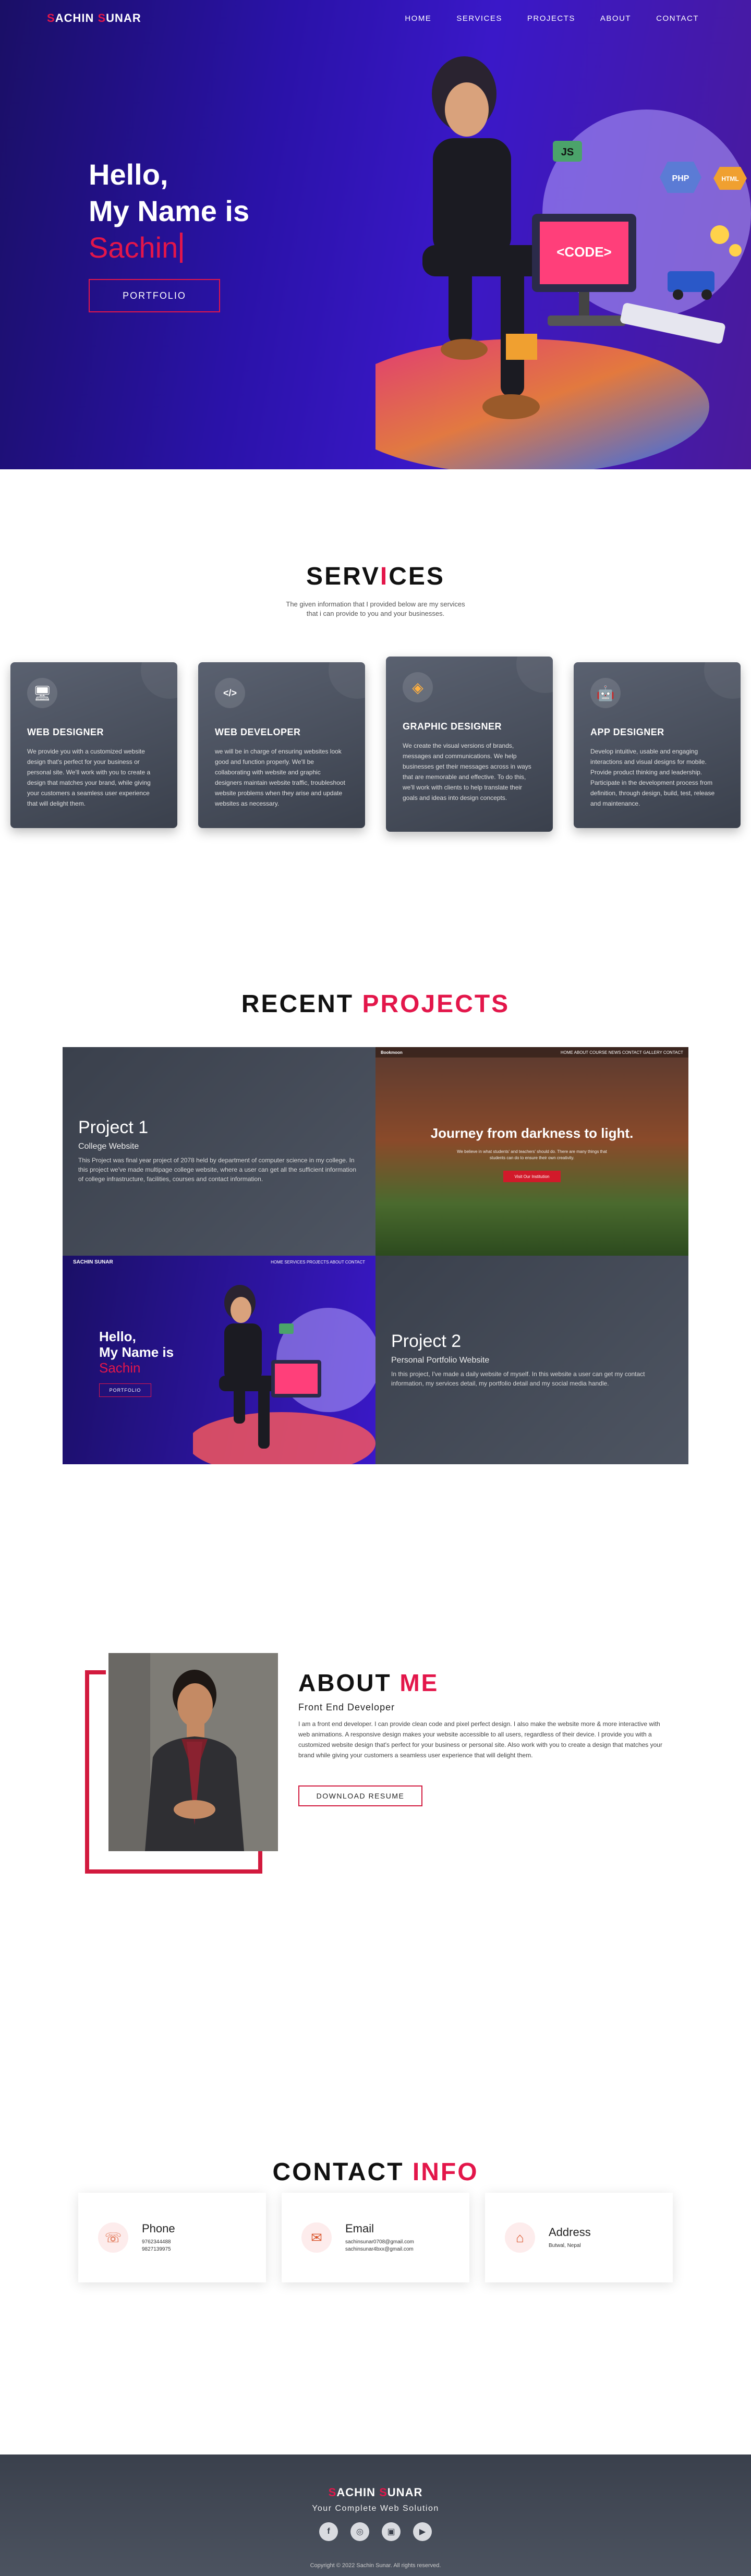  I want to click on nav-link-contact: CONTACT, so click(677, 18).